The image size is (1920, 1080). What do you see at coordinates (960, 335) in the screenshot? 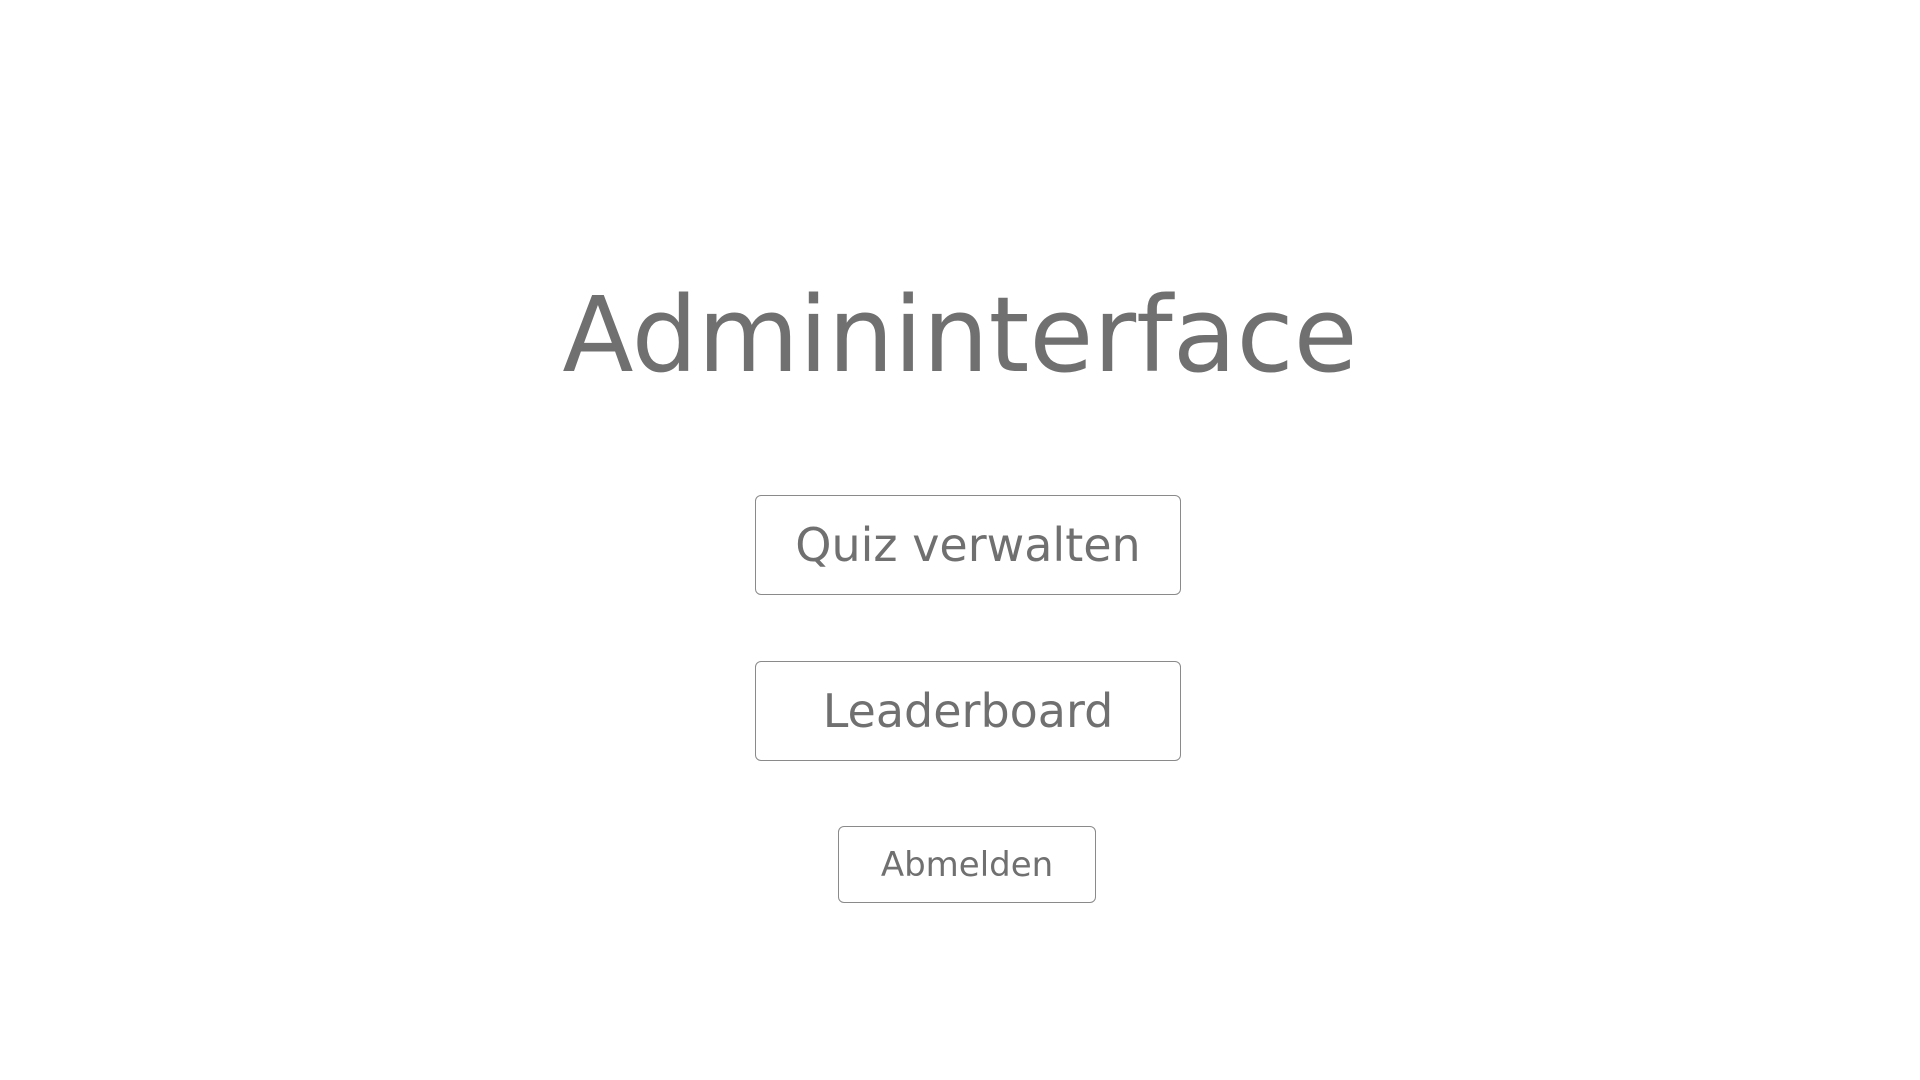
I see `page-title: Admininterface` at bounding box center [960, 335].